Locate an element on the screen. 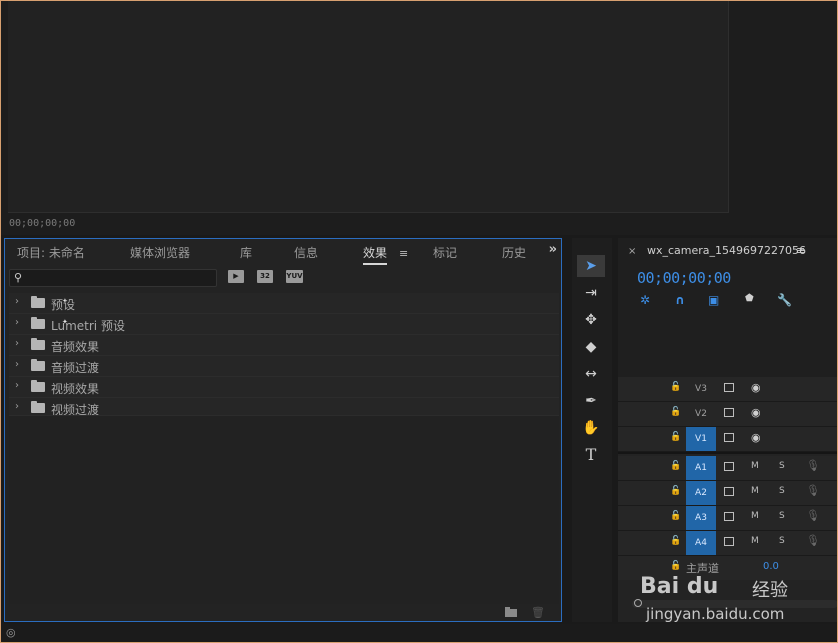  tree-item-presets: › ✦ 预设 is located at coordinates (284, 303).